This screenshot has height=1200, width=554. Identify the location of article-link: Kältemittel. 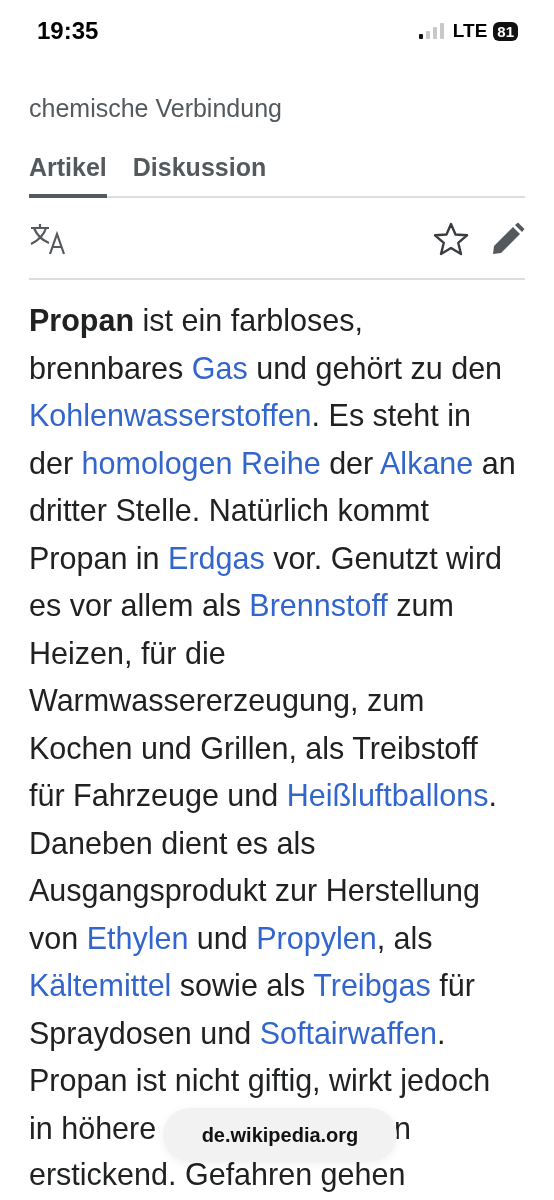
(100, 985).